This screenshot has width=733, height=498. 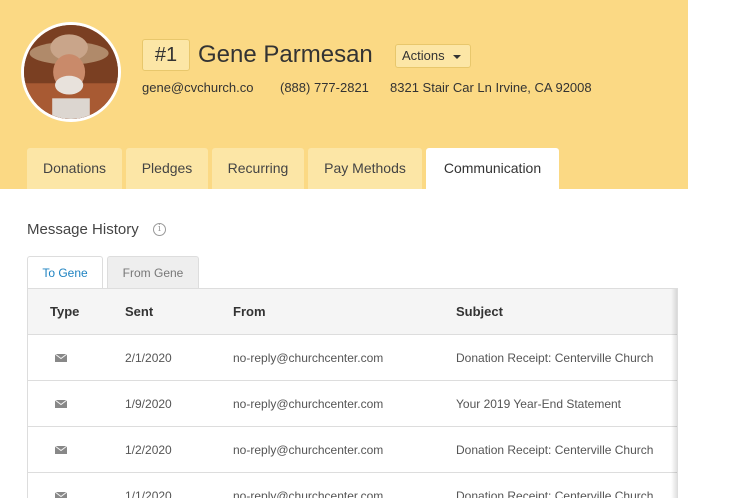 What do you see at coordinates (492, 168) in the screenshot?
I see `tab-communication: Communication` at bounding box center [492, 168].